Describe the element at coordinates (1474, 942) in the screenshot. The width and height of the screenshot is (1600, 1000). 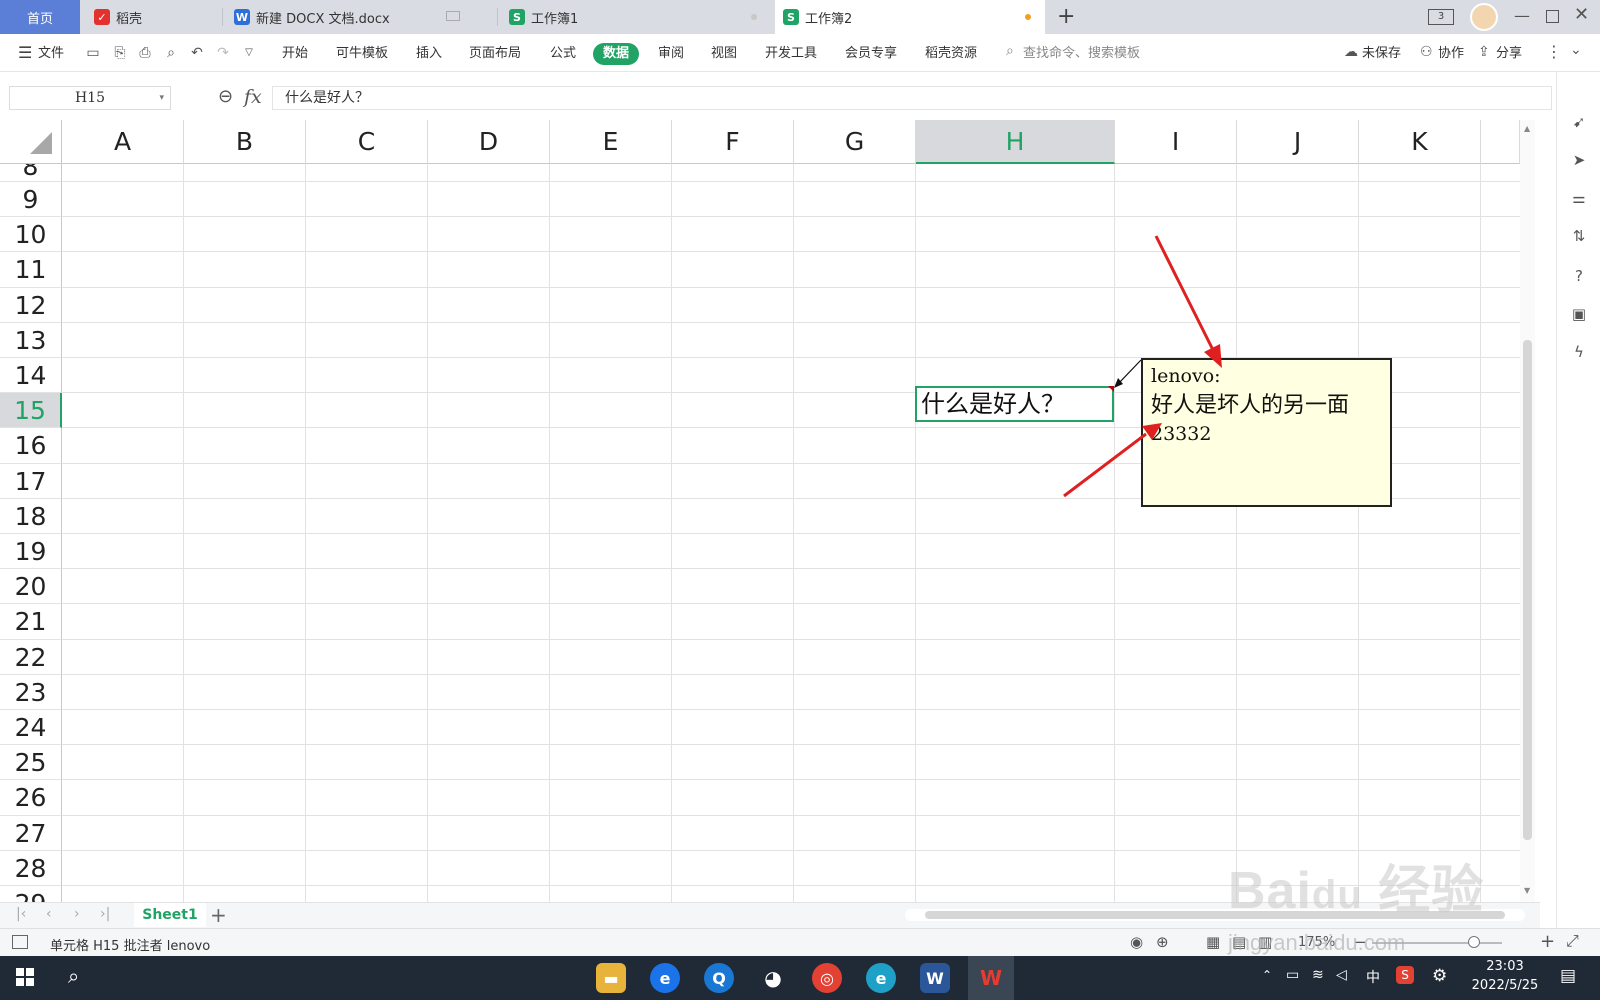
I see `zoom-slider-handle` at that location.